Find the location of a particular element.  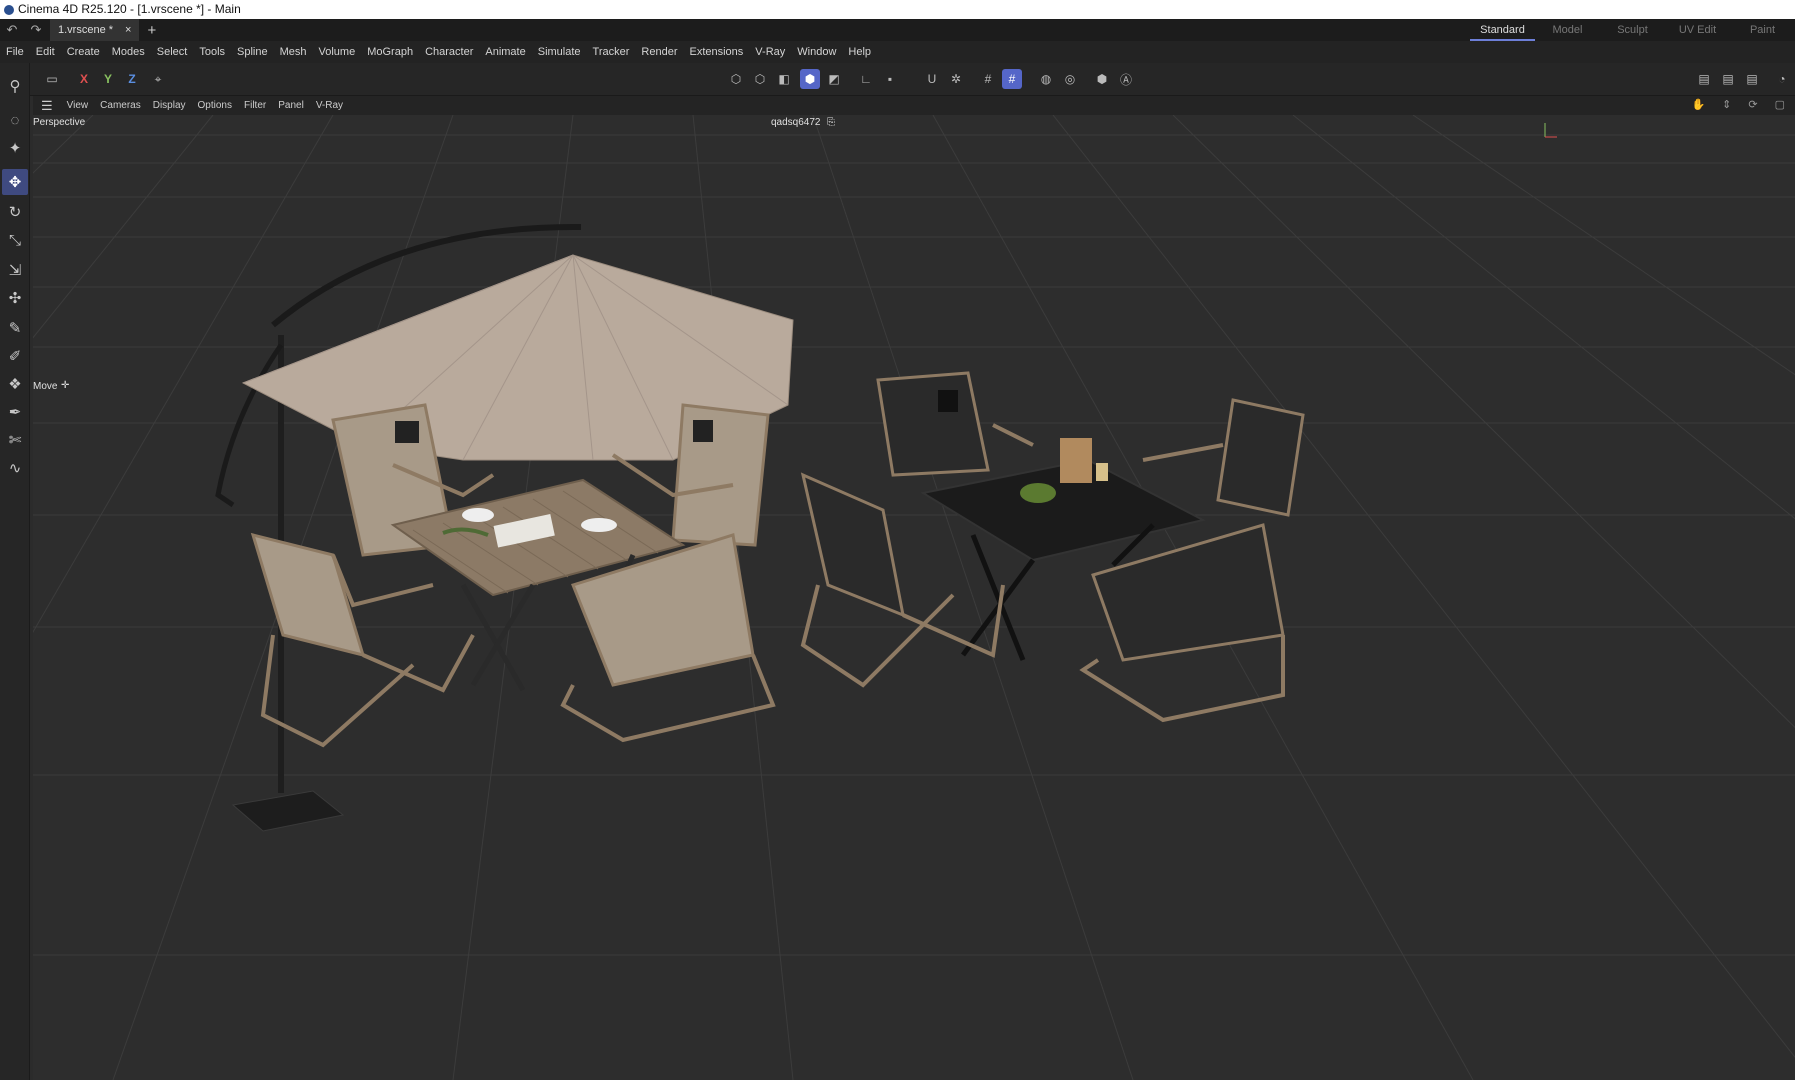

drink-cup is located at coordinates (1102, 472).